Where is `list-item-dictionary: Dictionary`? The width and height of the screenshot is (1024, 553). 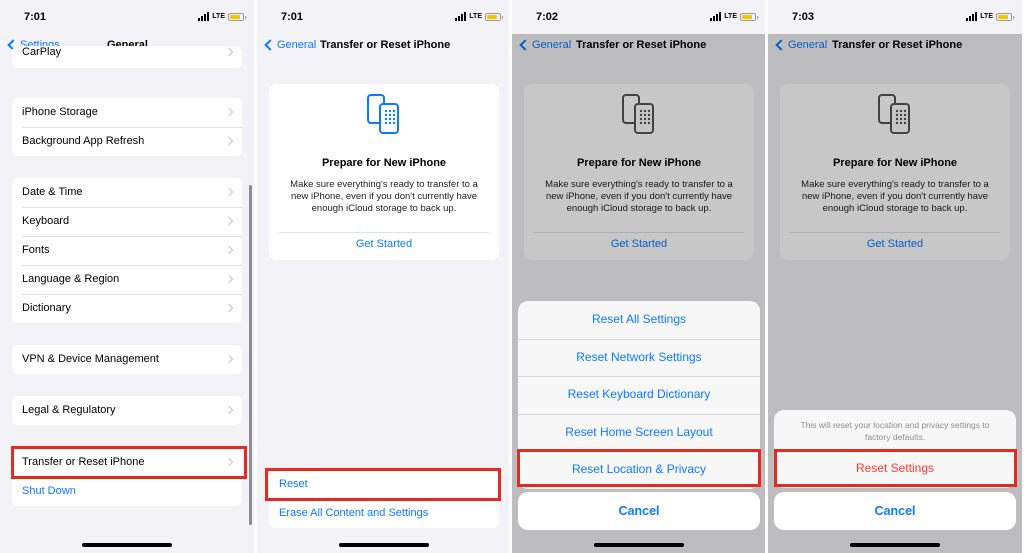 list-item-dictionary: Dictionary is located at coordinates (127, 308).